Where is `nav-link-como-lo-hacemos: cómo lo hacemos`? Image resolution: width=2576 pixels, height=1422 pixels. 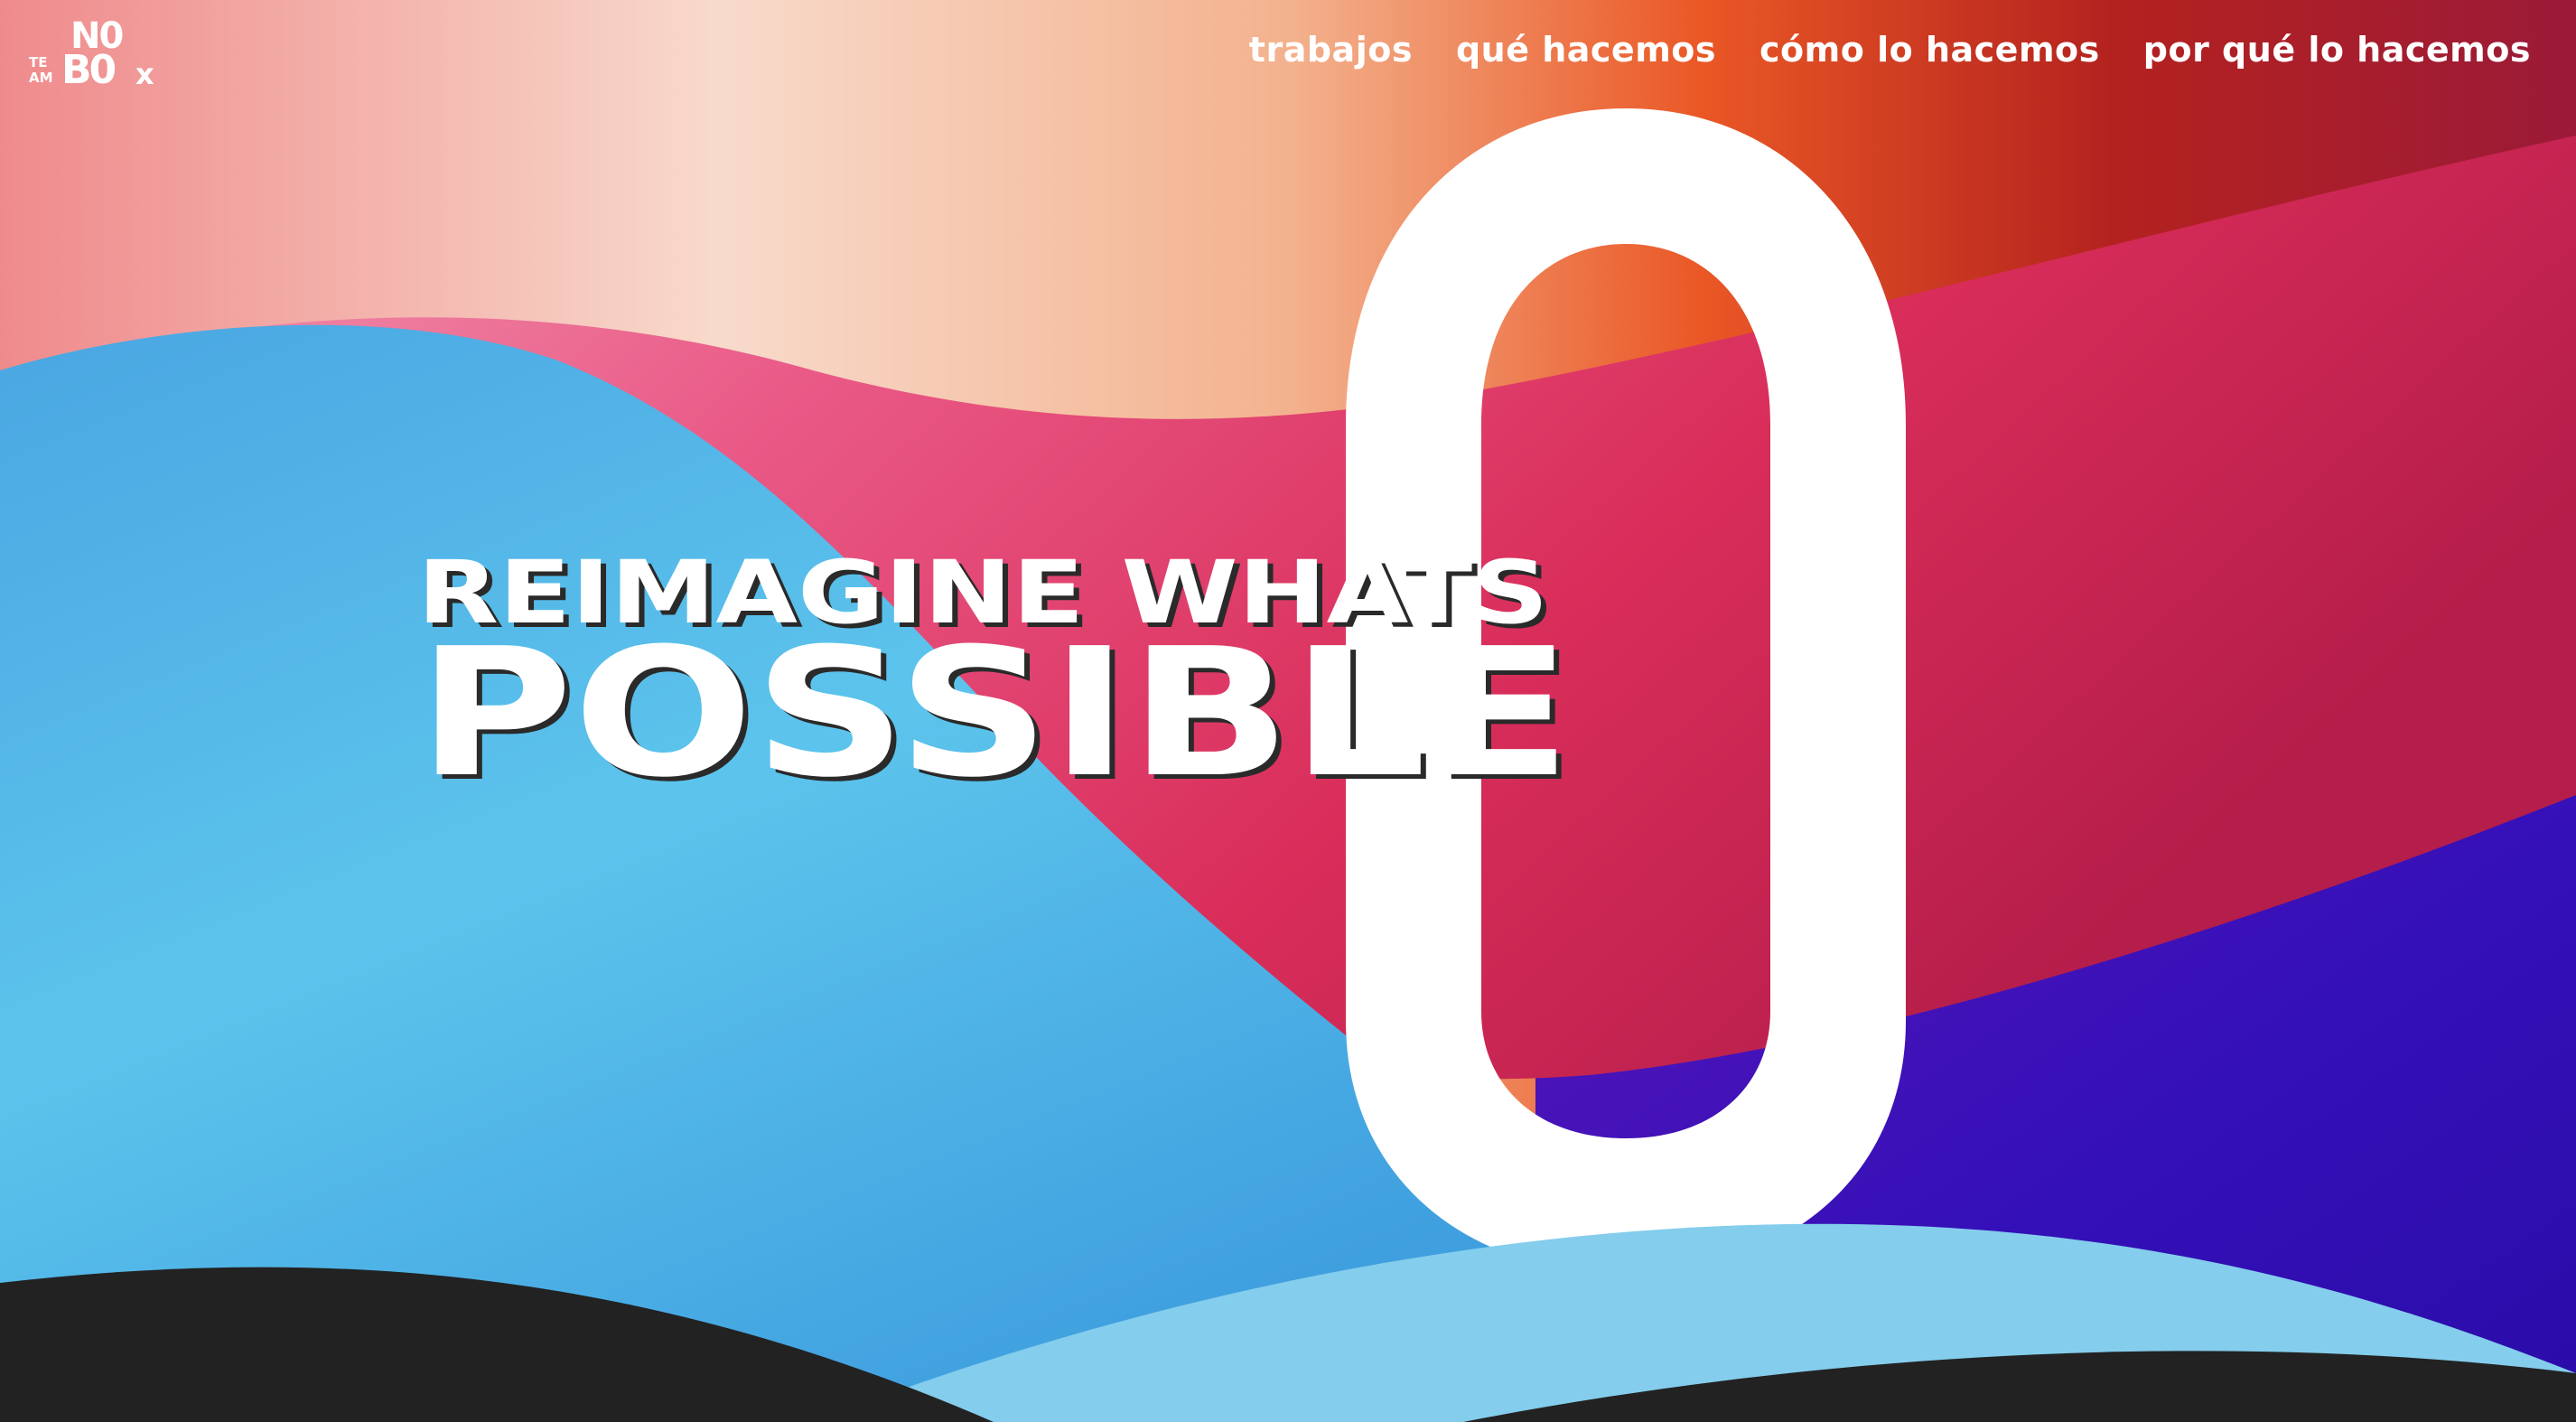 nav-link-como-lo-hacemos: cómo lo hacemos is located at coordinates (1930, 50).